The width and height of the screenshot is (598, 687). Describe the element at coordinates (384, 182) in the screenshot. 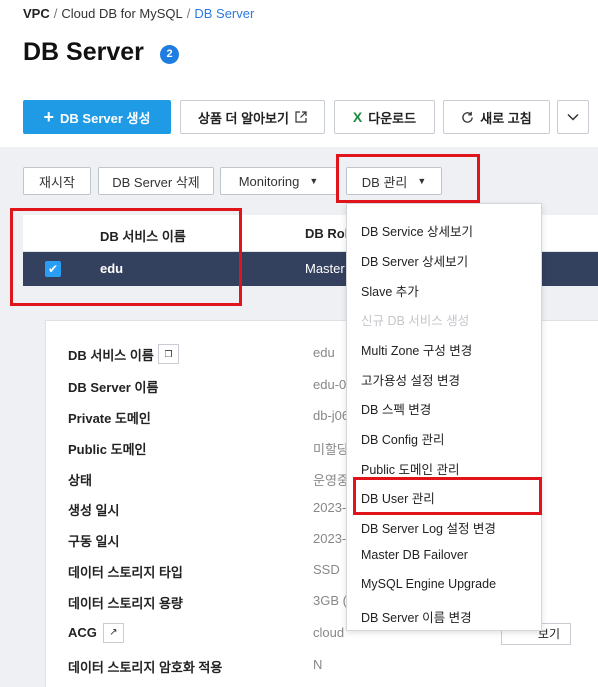

I see `db-manage-label: DB 관리` at that location.